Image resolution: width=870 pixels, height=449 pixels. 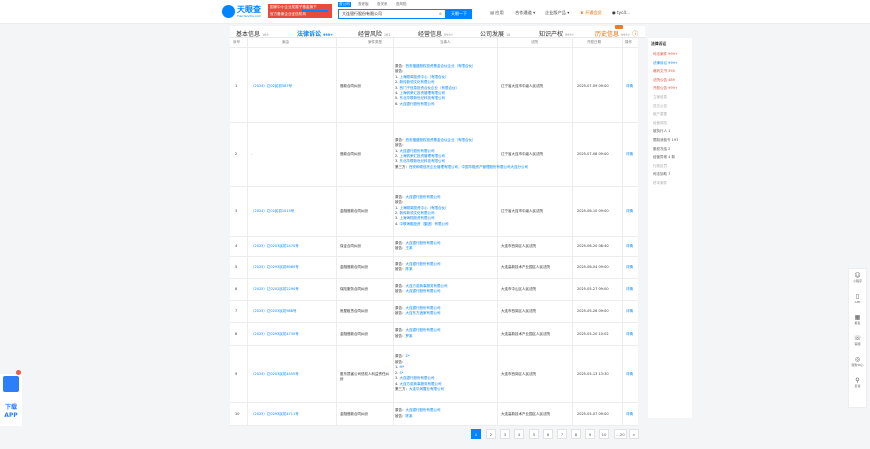 I want to click on tab-legal: 法律诉讼 999+, so click(x=315, y=33).